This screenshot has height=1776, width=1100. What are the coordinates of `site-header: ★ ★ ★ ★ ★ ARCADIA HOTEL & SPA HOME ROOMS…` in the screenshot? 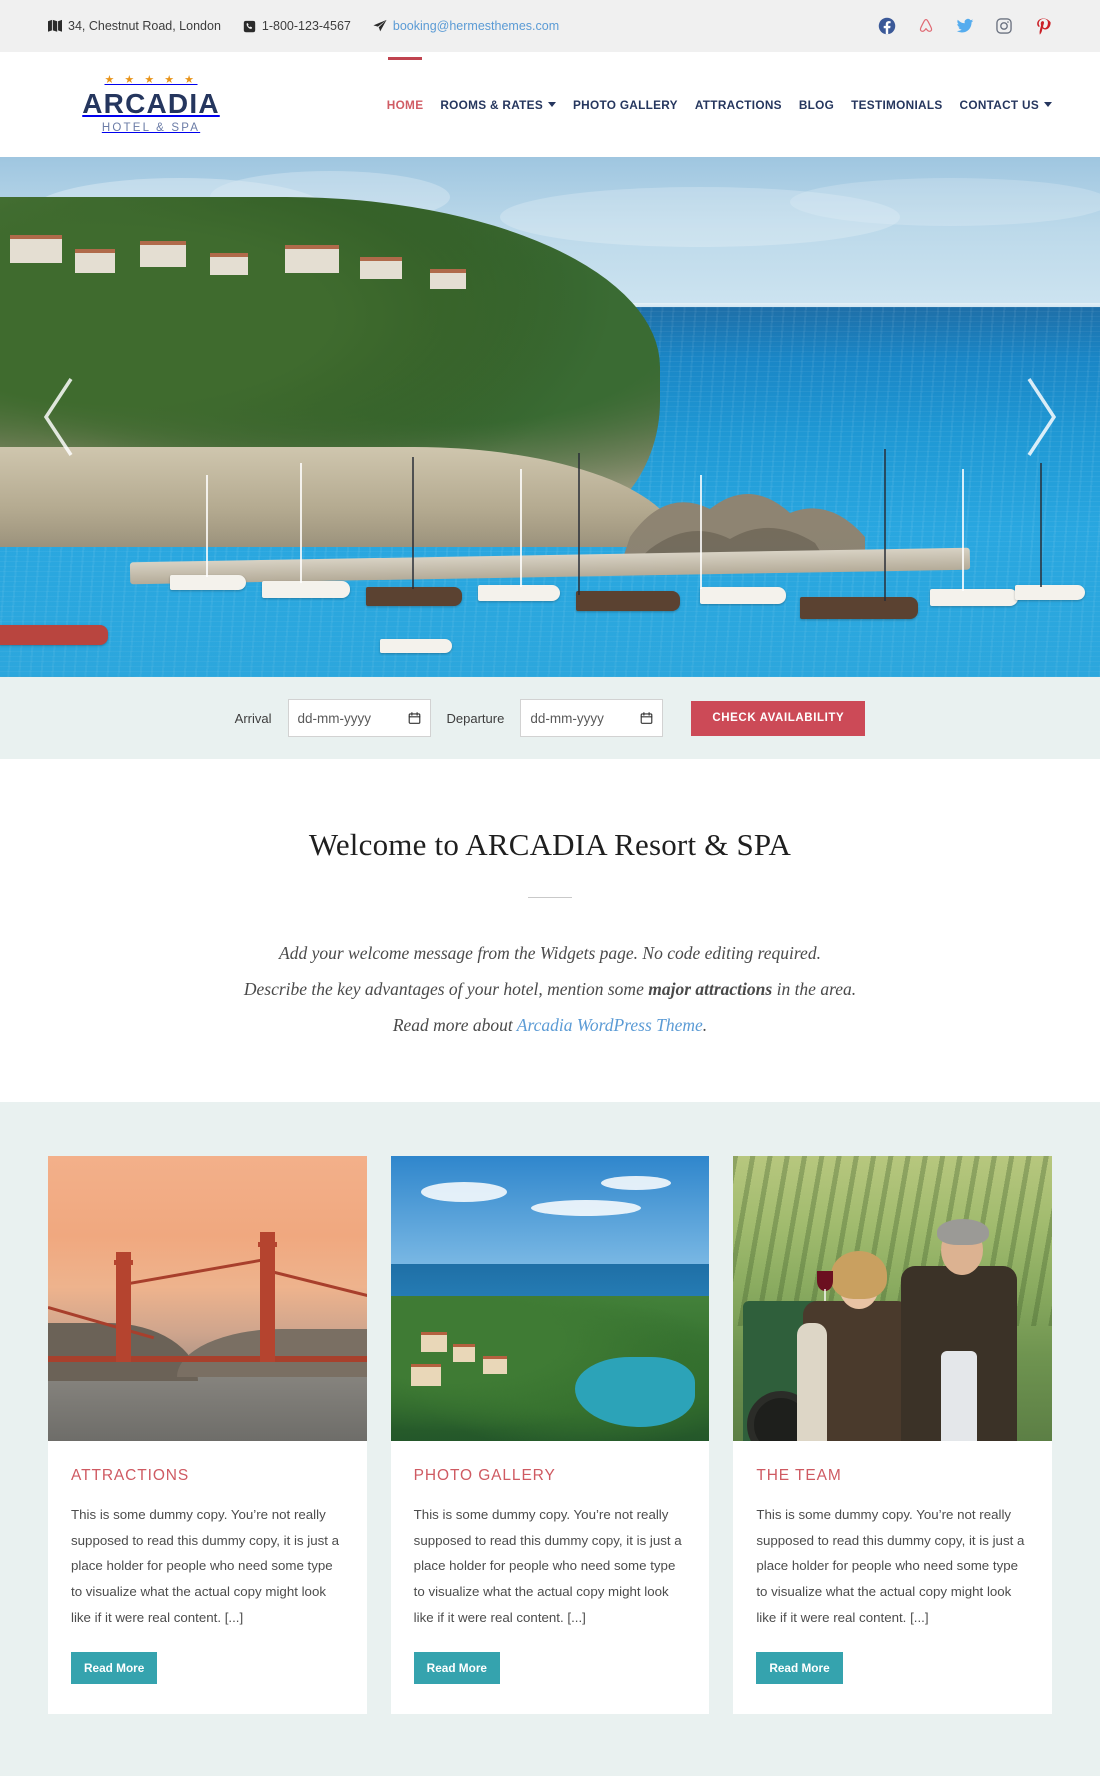 It's located at (550, 104).